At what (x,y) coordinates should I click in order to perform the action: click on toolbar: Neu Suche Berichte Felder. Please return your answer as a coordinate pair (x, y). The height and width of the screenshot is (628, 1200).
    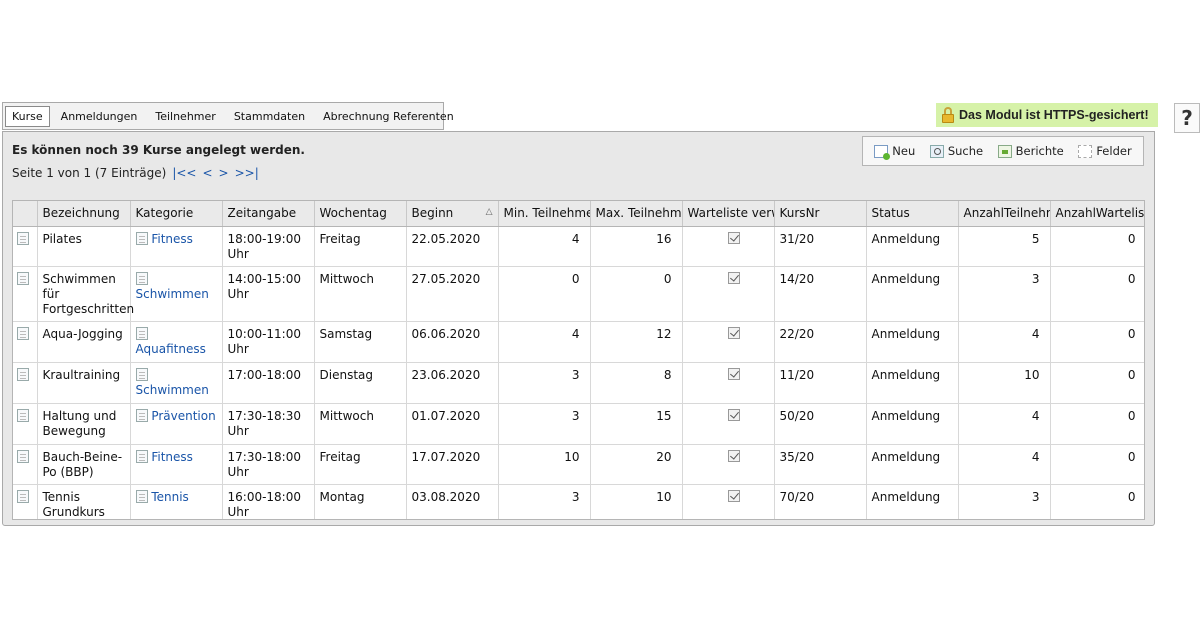
    Looking at the image, I should click on (1003, 151).